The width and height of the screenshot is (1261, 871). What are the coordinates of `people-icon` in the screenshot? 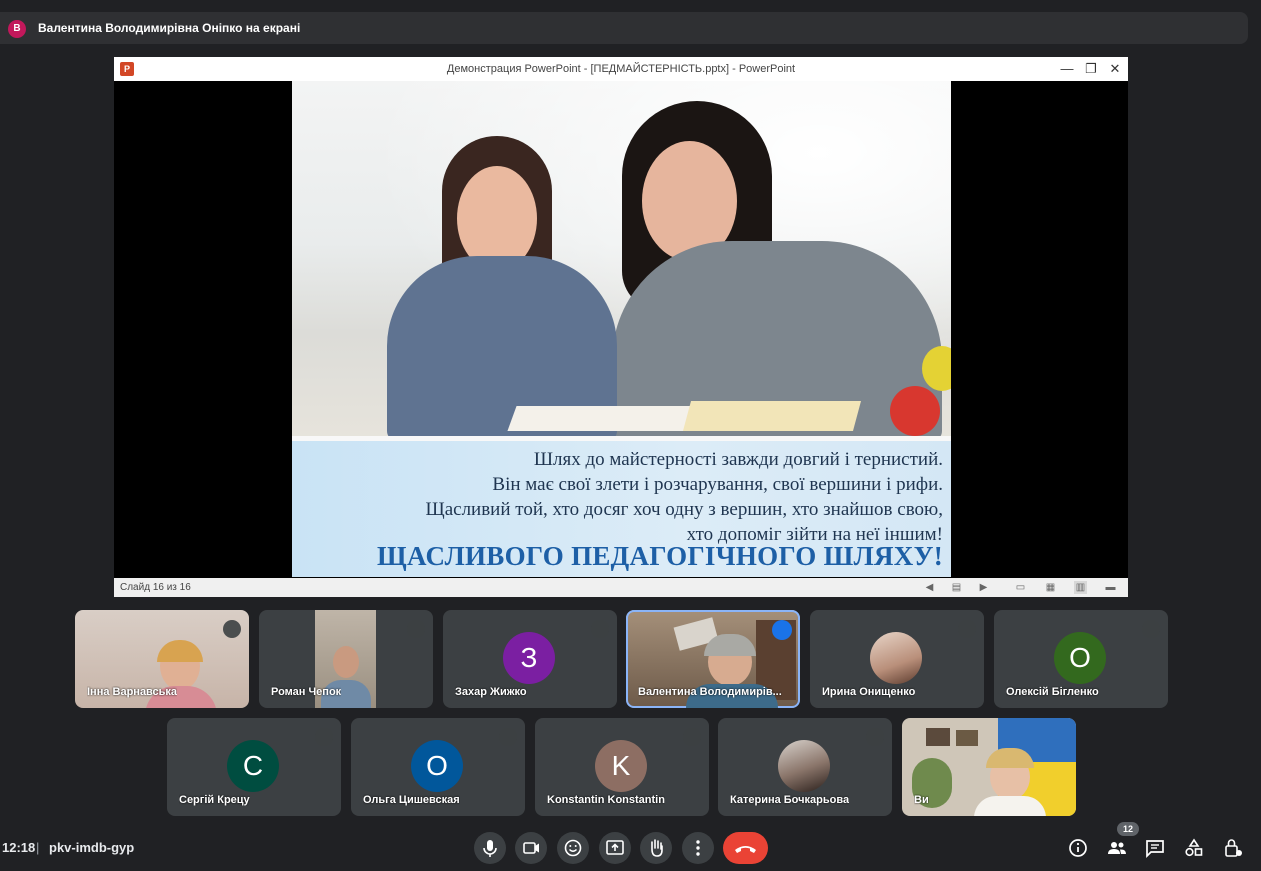 It's located at (1117, 848).